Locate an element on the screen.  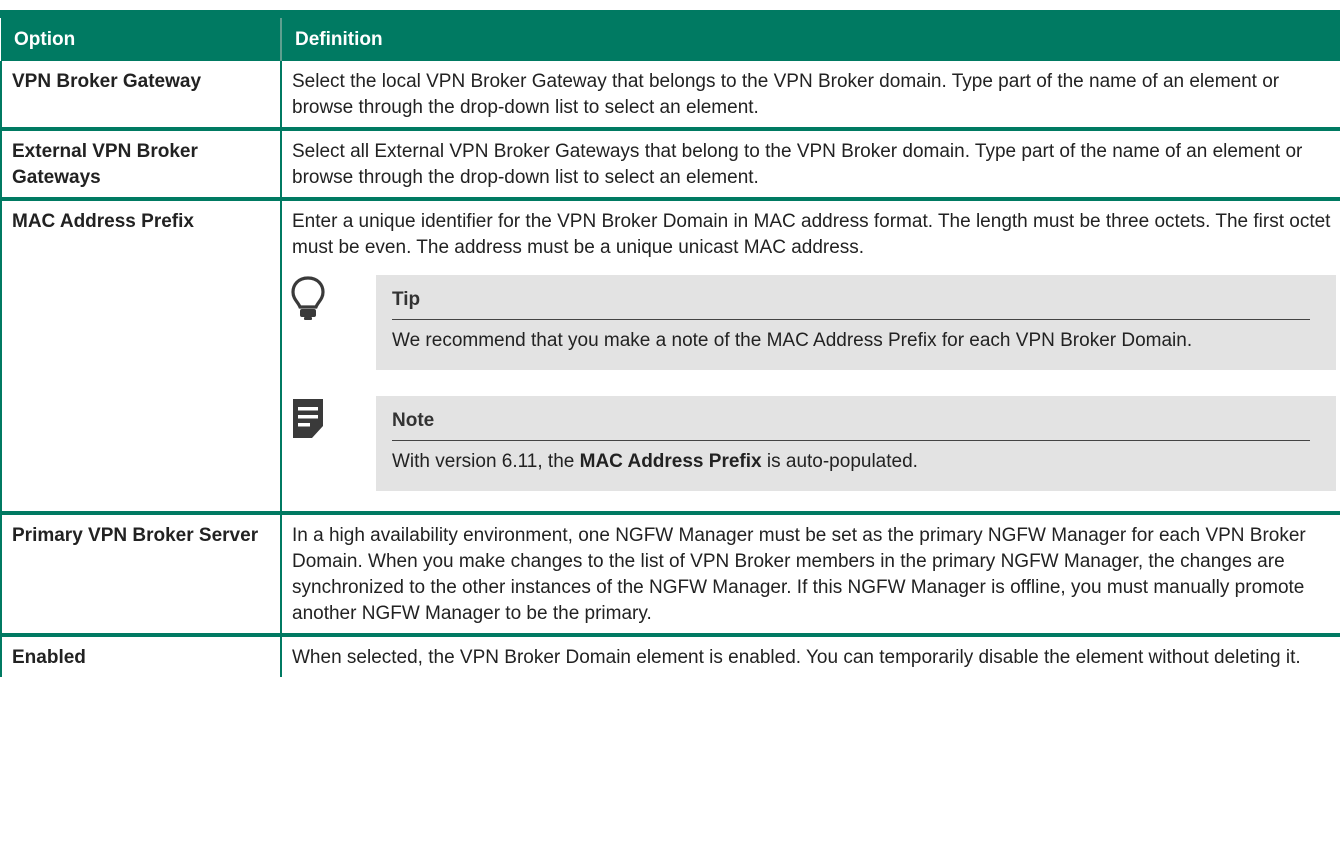
header-option: Option is located at coordinates (141, 39).